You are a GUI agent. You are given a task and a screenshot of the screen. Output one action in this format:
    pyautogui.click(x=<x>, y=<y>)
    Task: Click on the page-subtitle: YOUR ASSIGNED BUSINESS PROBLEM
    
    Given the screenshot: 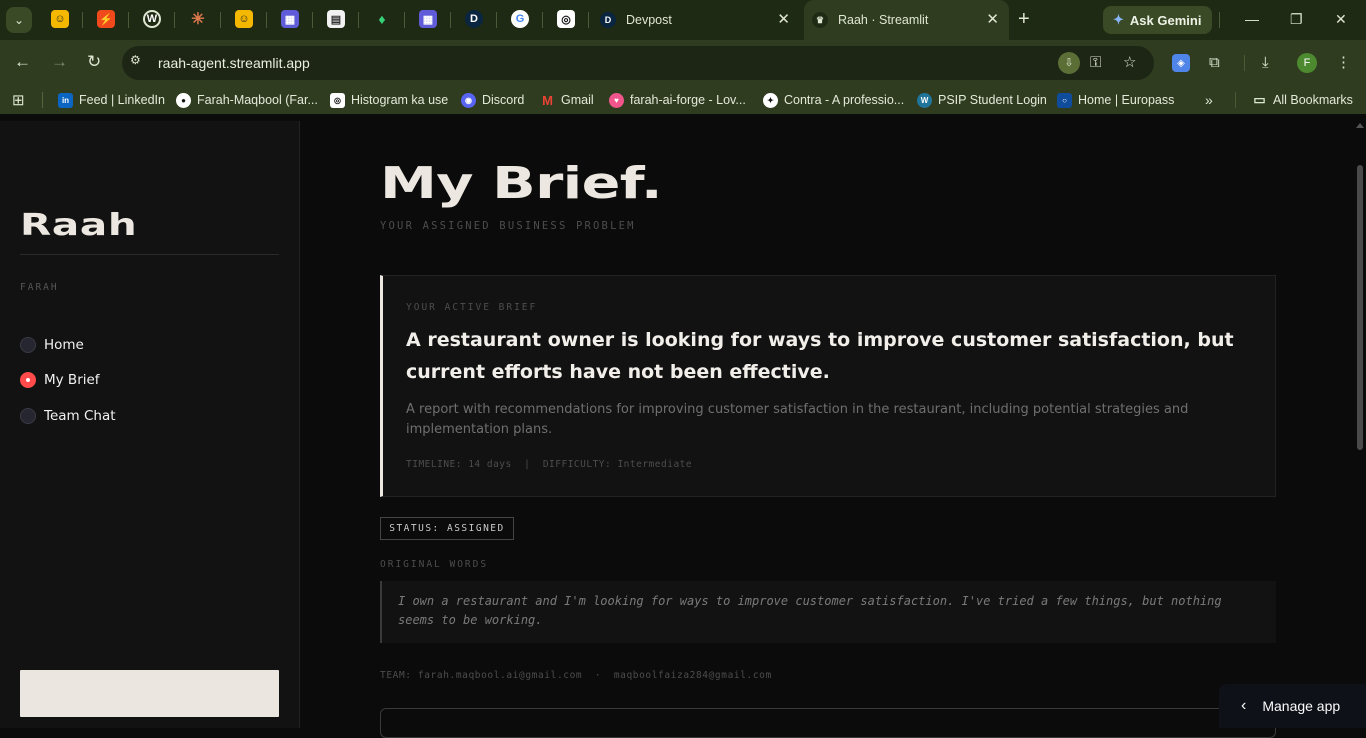 What is the action you would take?
    pyautogui.click(x=508, y=226)
    